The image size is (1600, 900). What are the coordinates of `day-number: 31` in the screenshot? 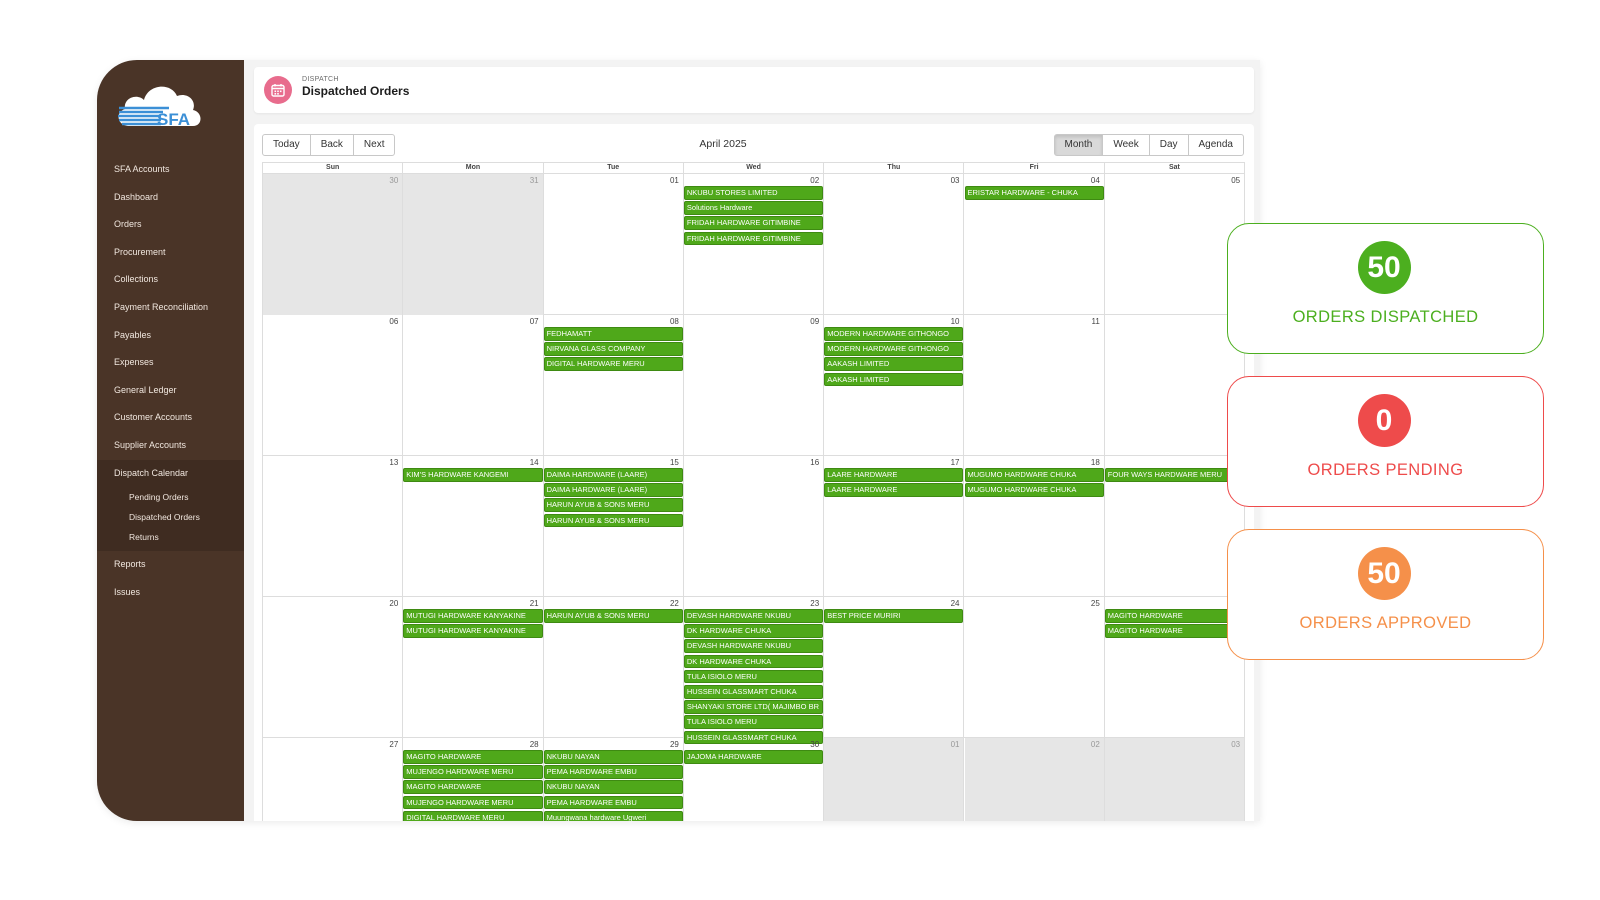 It's located at (534, 180).